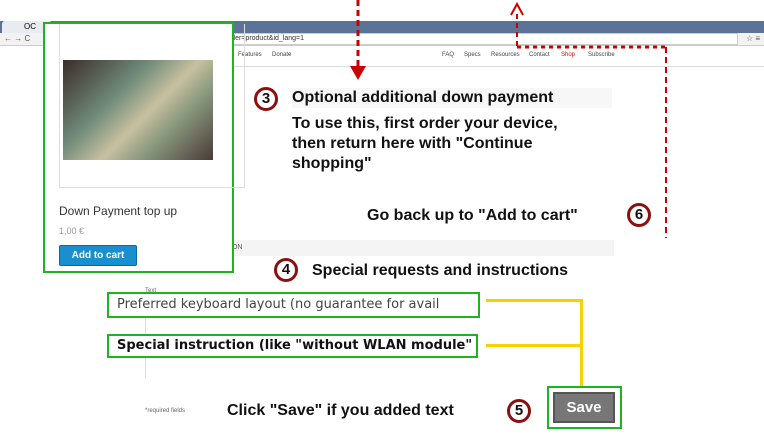 This screenshot has height=442, width=764. What do you see at coordinates (584, 407) in the screenshot?
I see `save-button: Save` at bounding box center [584, 407].